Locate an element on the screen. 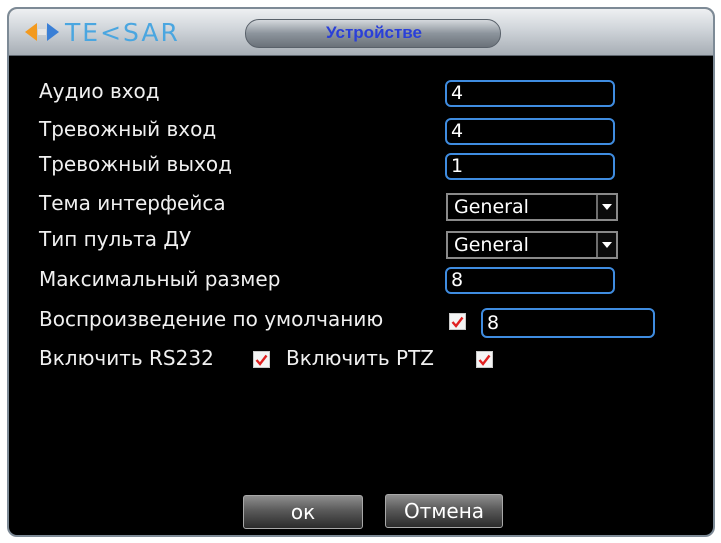  audio-in-label: Аудио вход is located at coordinates (99, 91).